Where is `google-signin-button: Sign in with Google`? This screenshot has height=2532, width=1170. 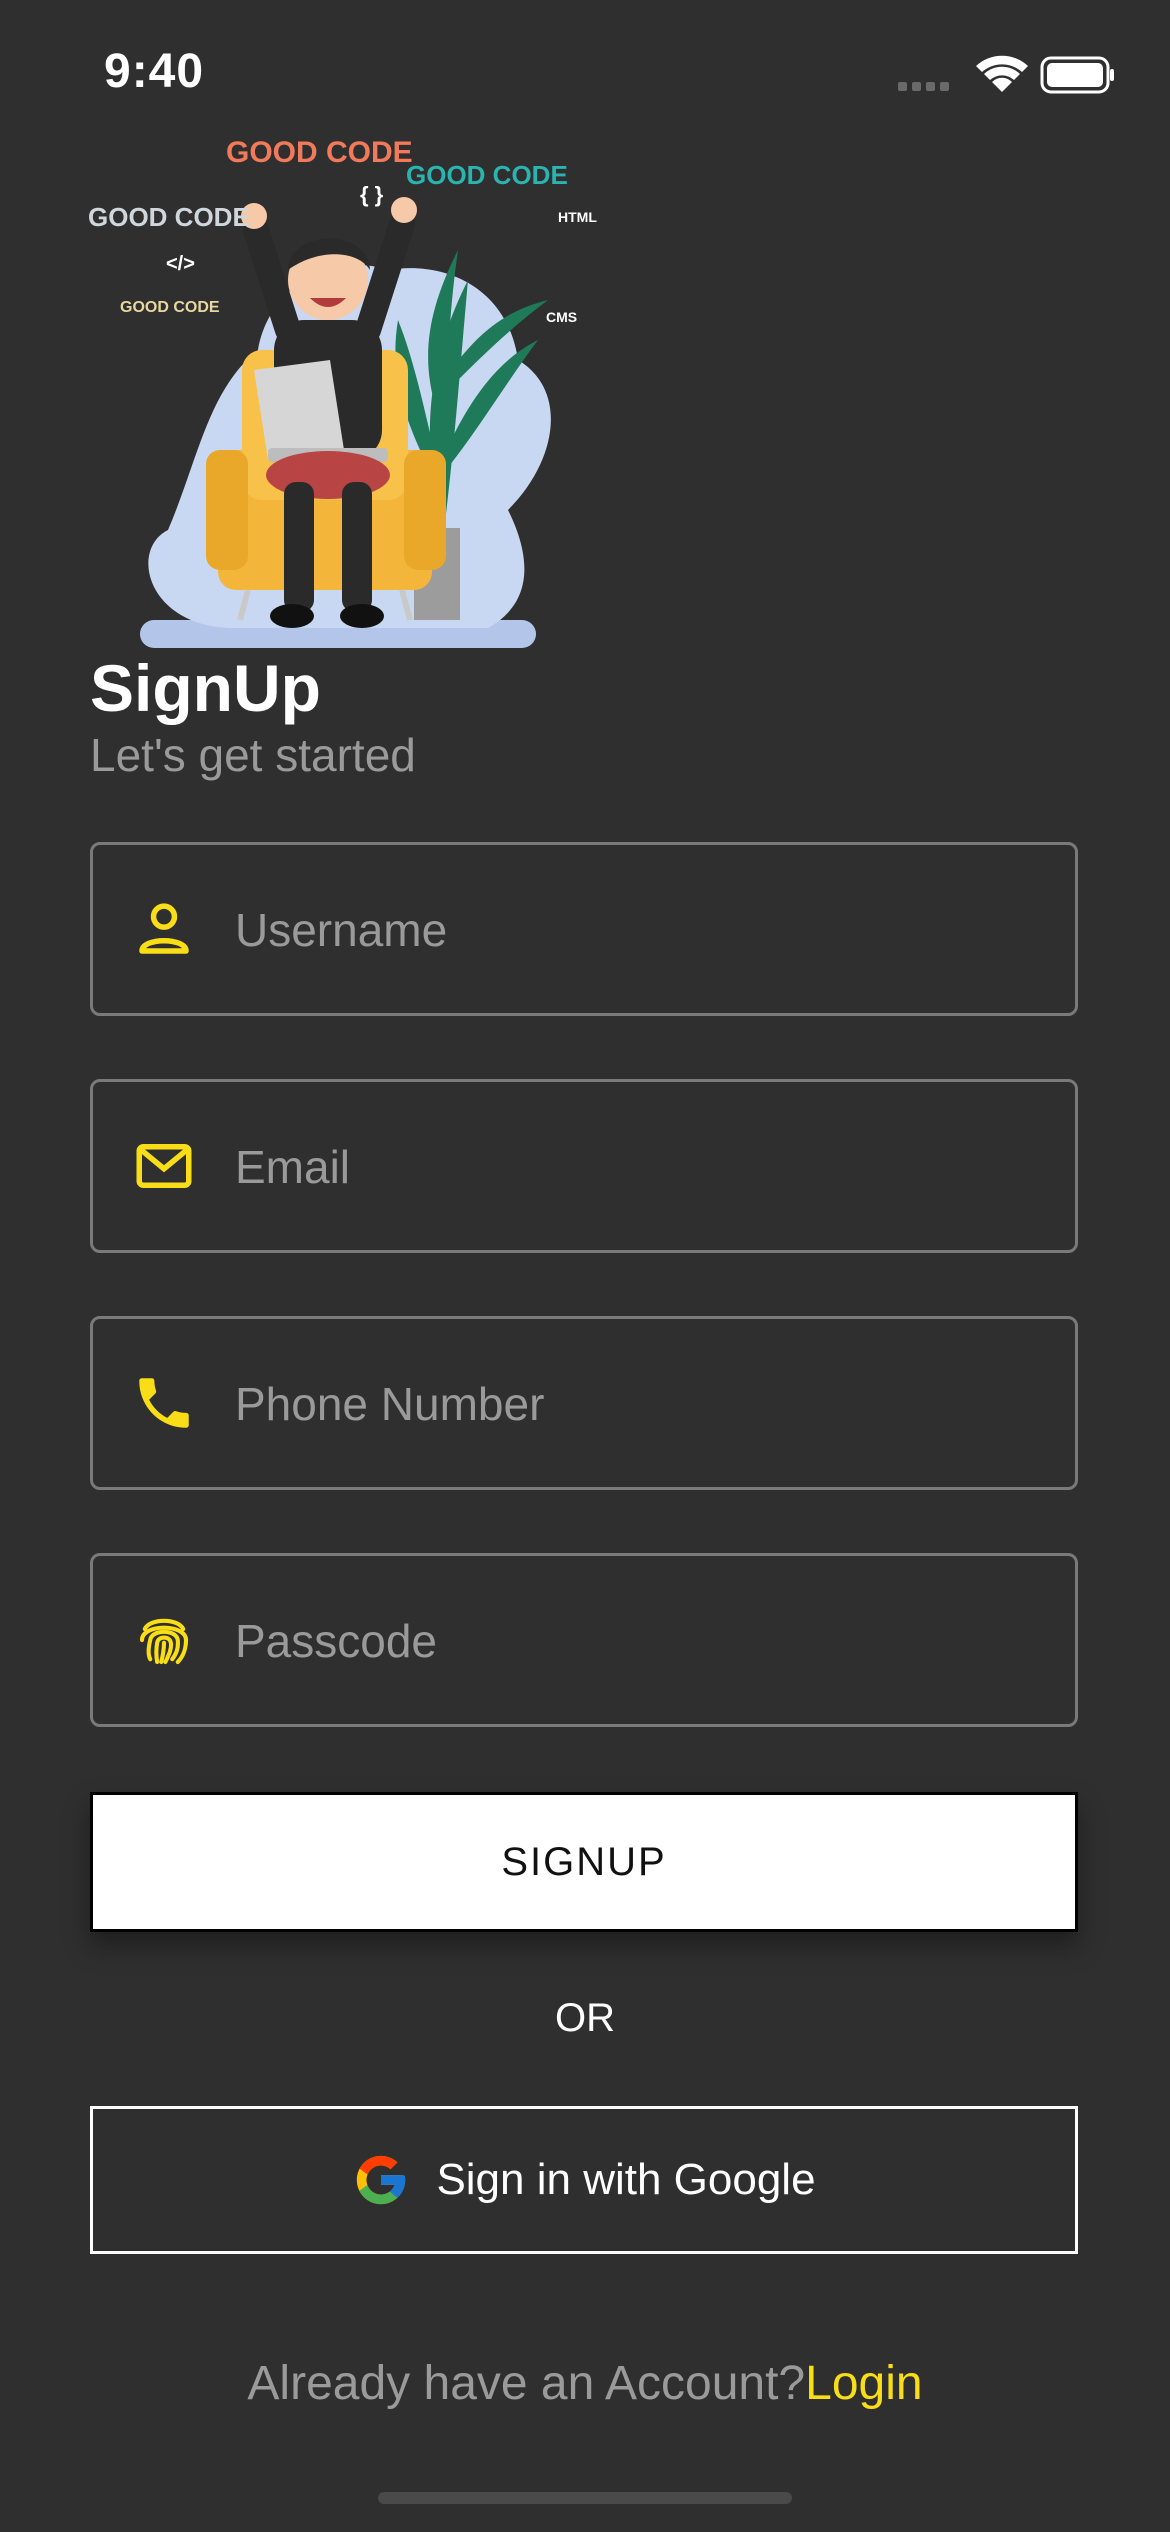 google-signin-button: Sign in with Google is located at coordinates (584, 2180).